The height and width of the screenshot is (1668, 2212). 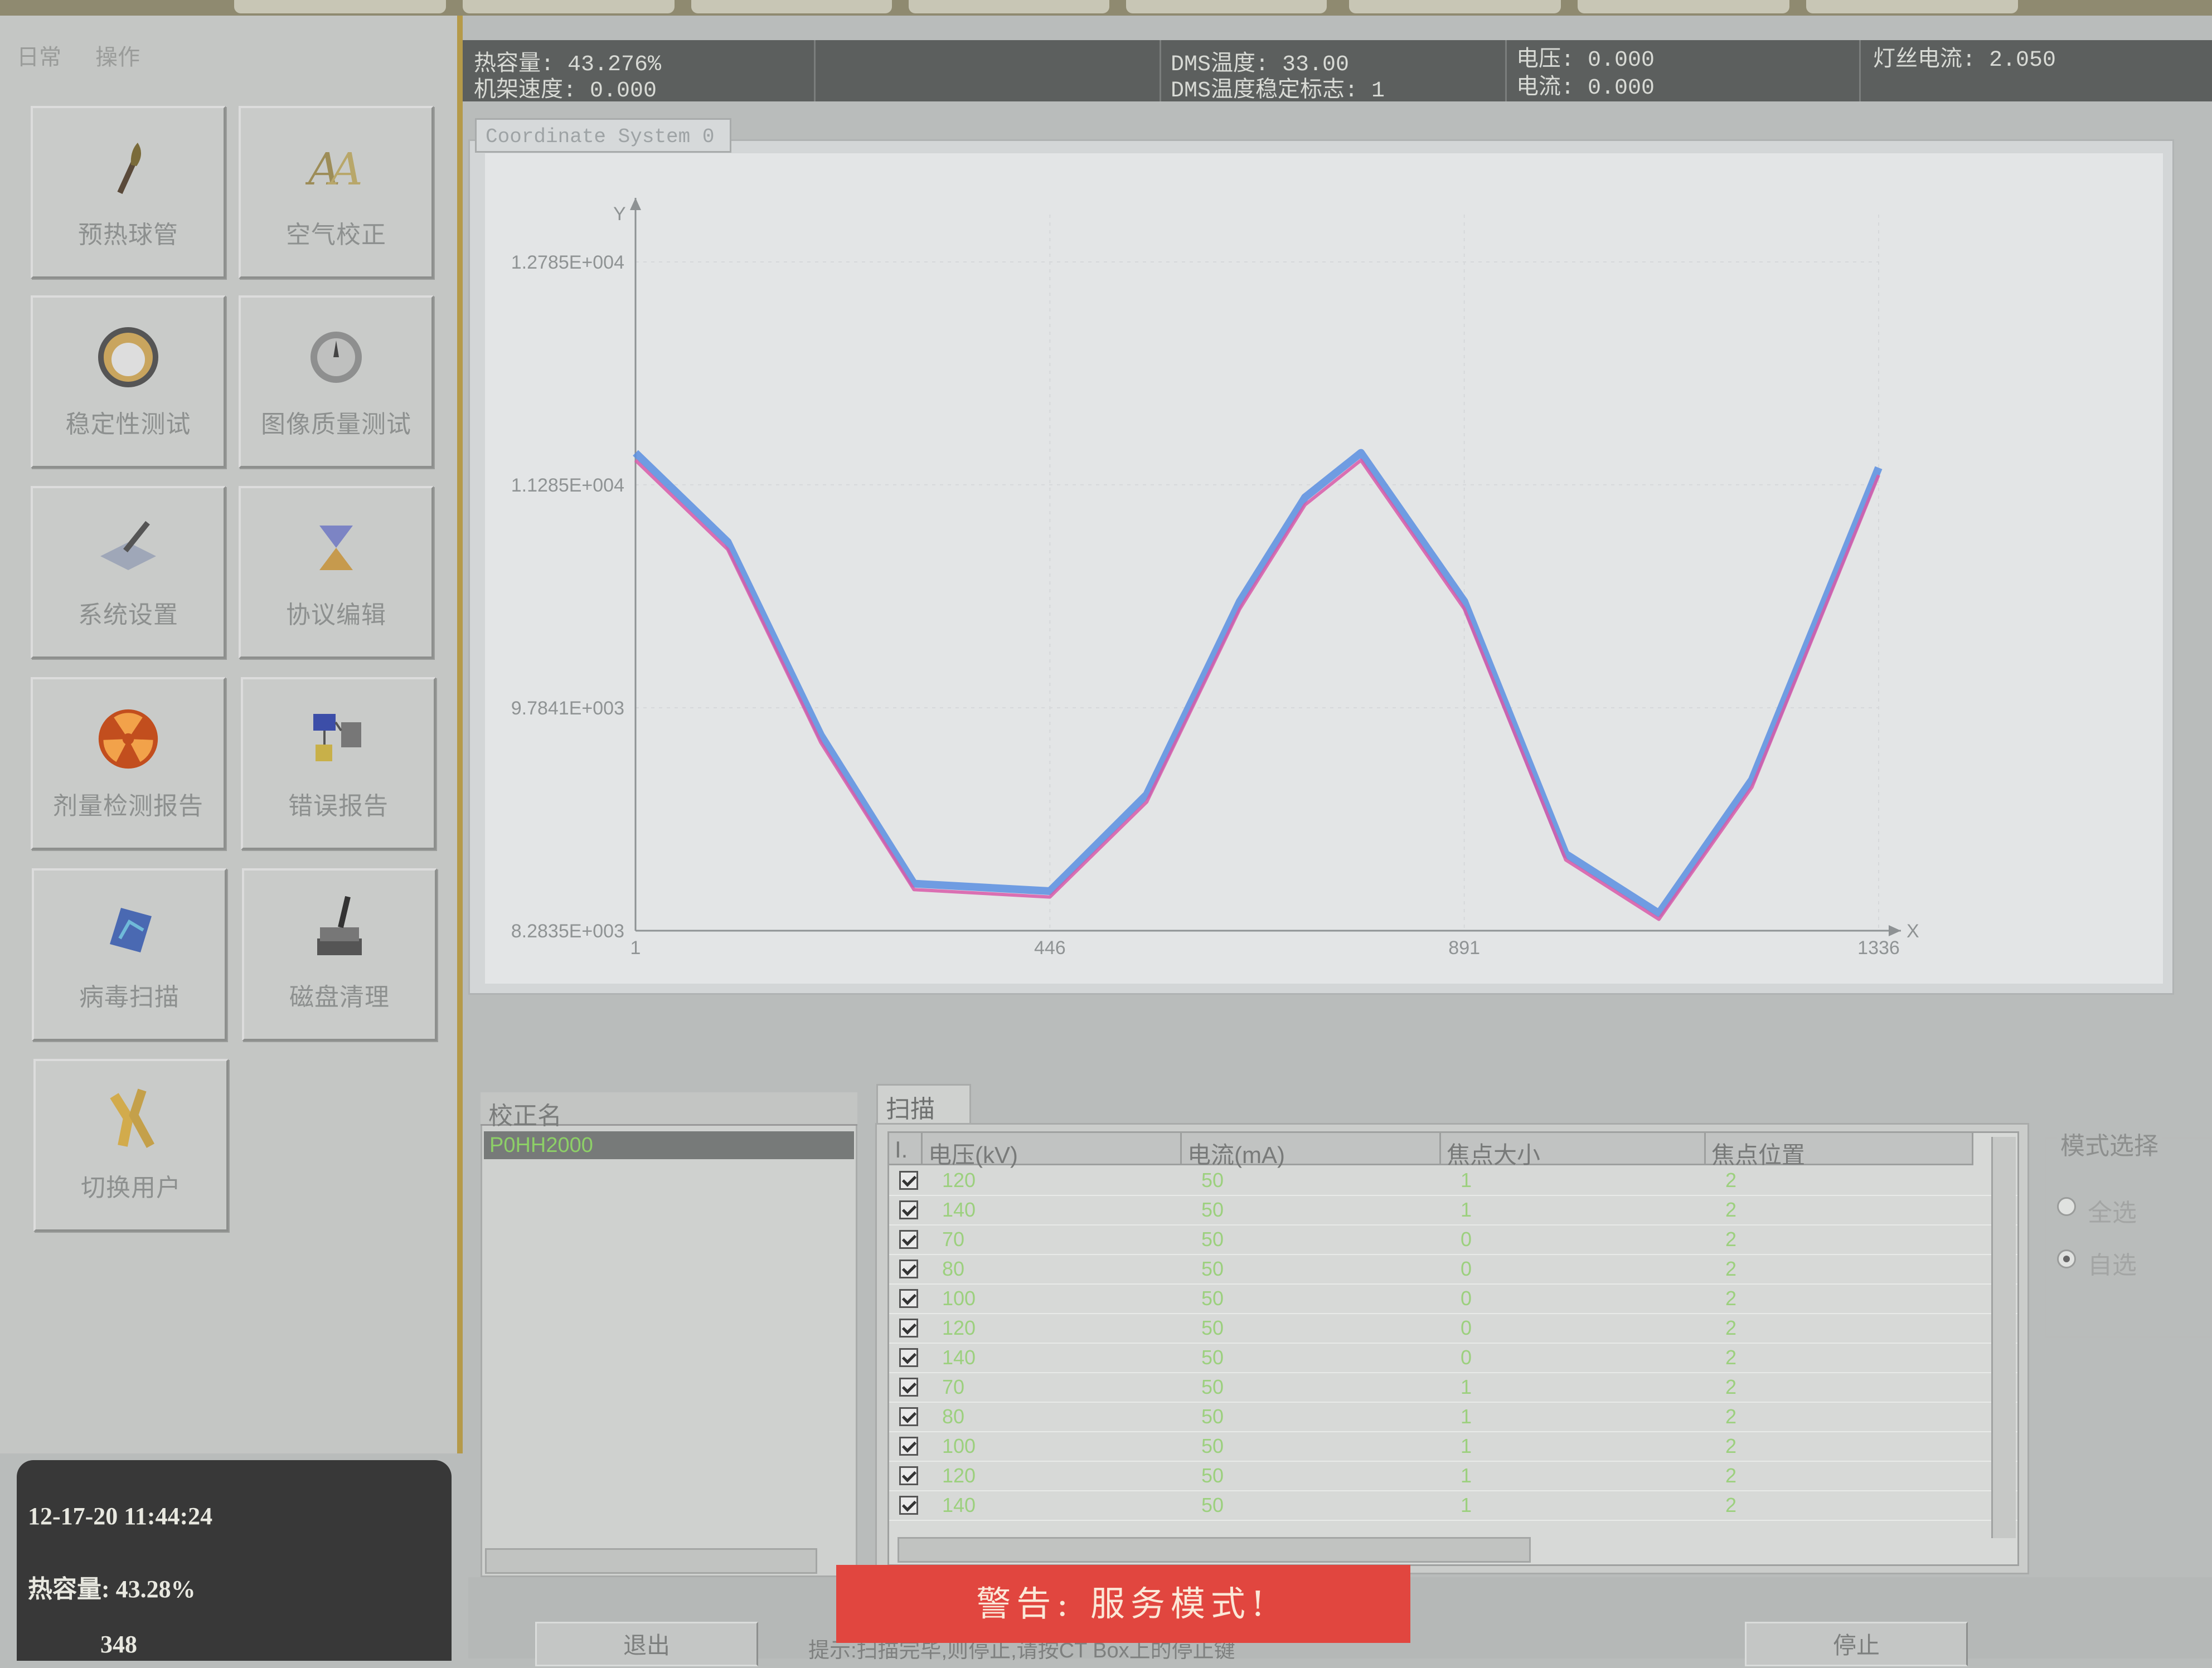 I want to click on svg-text: A, so click(x=345, y=169).